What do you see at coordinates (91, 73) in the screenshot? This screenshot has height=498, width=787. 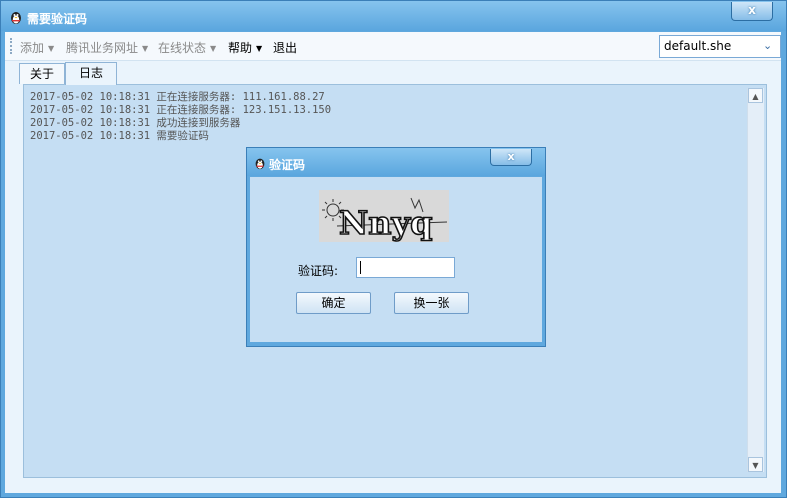 I see `tab-log: 日志` at bounding box center [91, 73].